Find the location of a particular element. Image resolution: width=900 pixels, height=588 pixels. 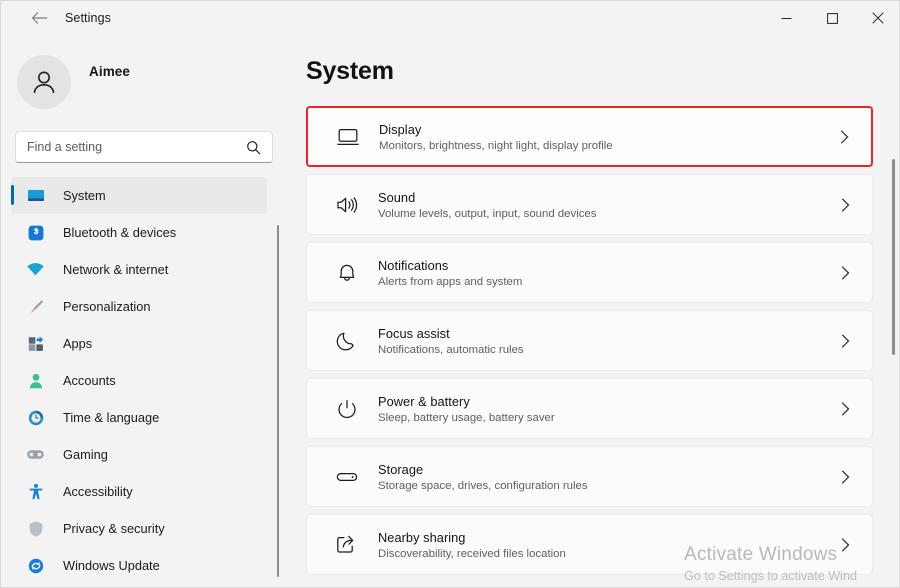

sidebar-item-accounts: Accounts is located at coordinates (139, 380).